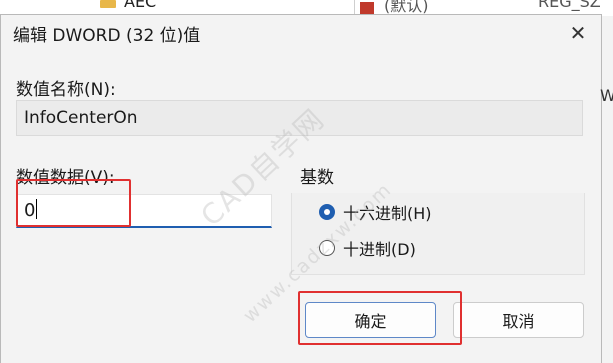 The image size is (613, 363). What do you see at coordinates (73, 203) in the screenshot?
I see `highlight-box-value` at bounding box center [73, 203].